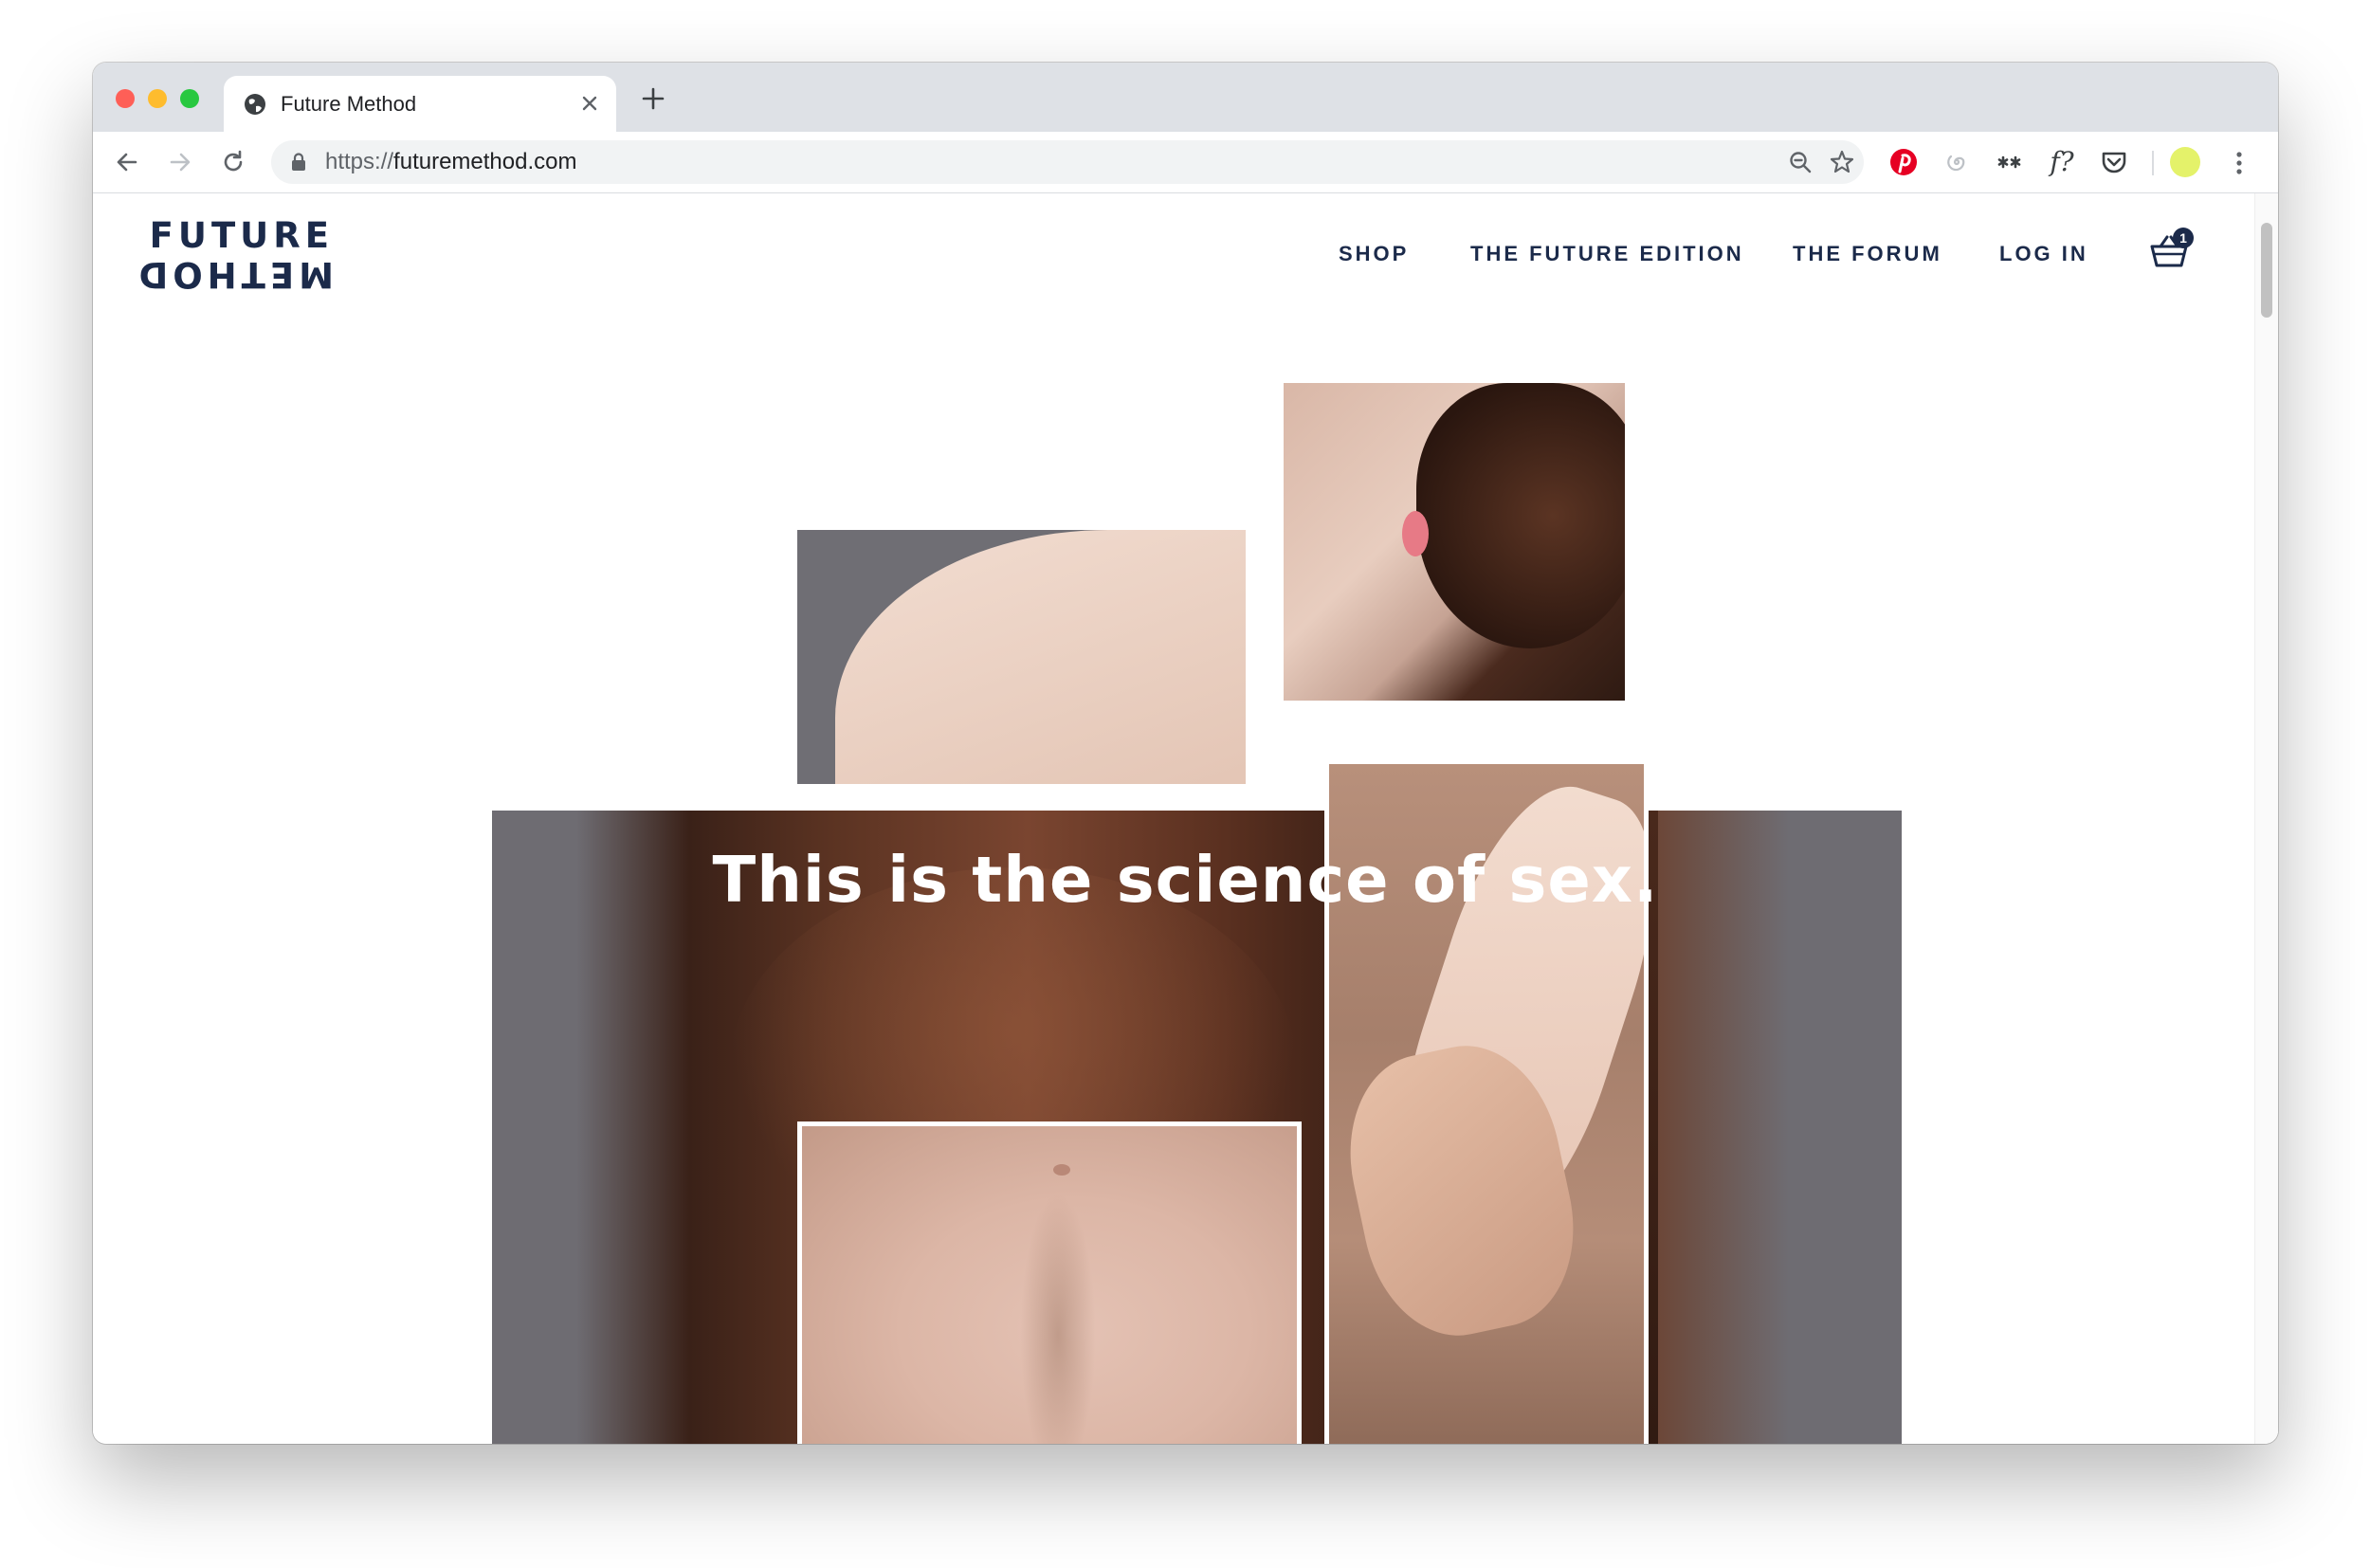 The width and height of the screenshot is (2370, 1568). What do you see at coordinates (589, 103) in the screenshot?
I see `close-icon` at bounding box center [589, 103].